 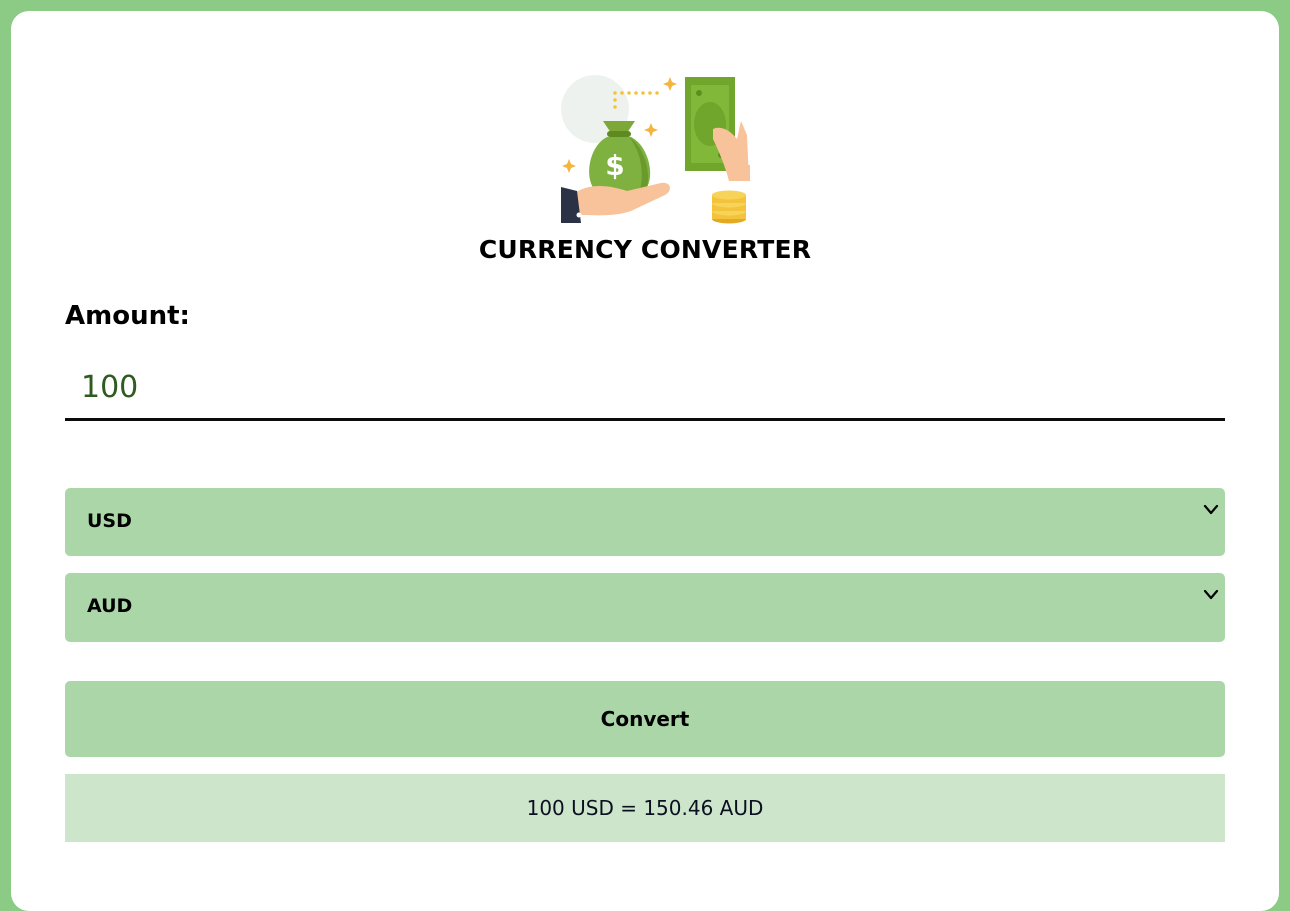 I want to click on to-currency-value: AUD, so click(x=110, y=606).